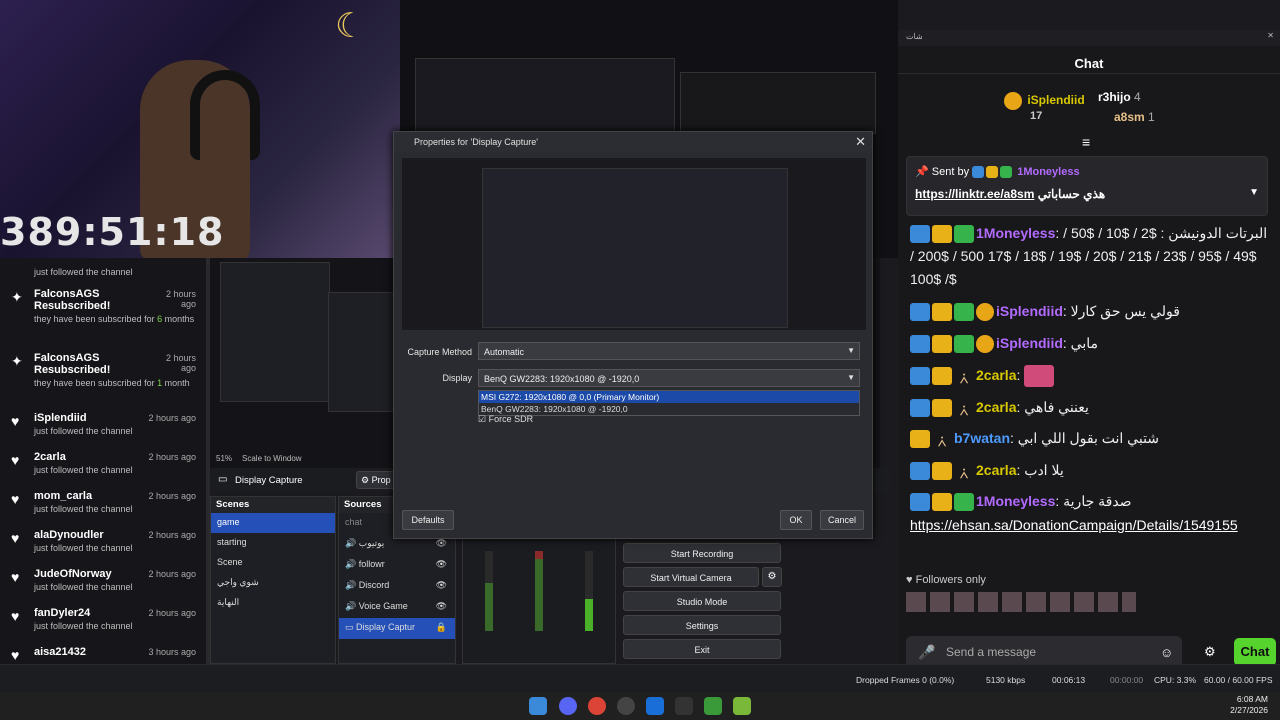 This screenshot has height=720, width=1280. Describe the element at coordinates (538, 706) in the screenshot. I see `windows-start-icon` at that location.